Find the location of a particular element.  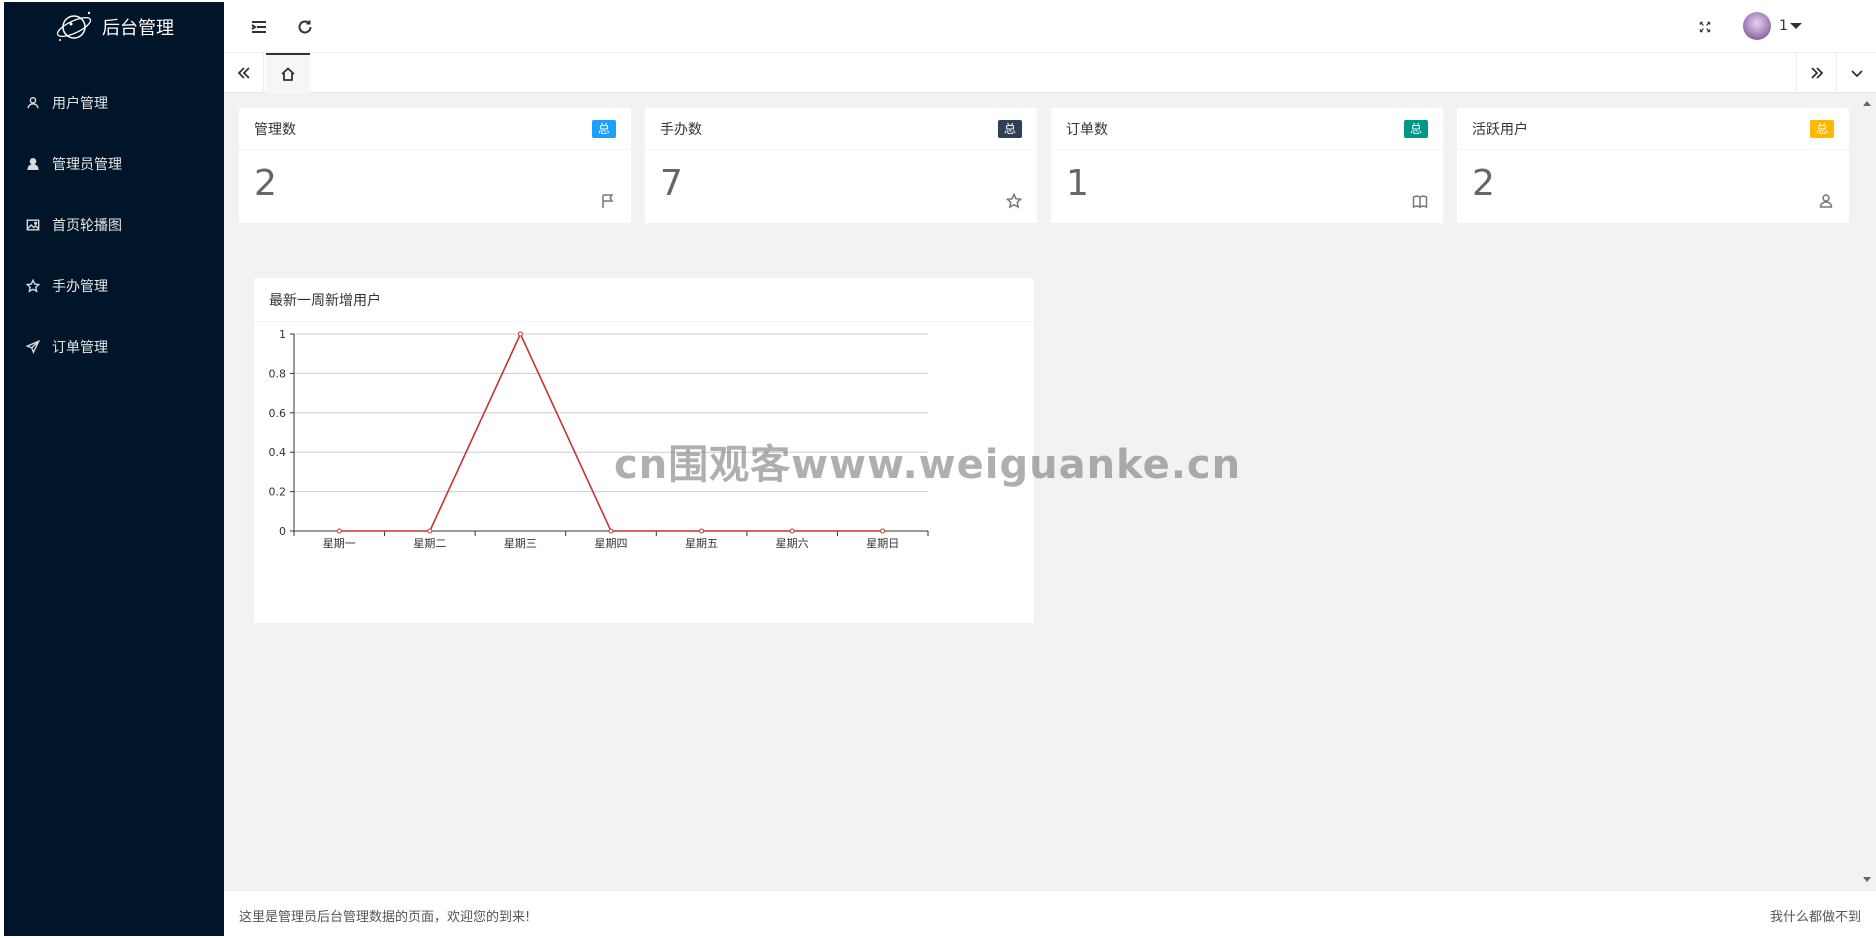

card-title: 管理数 is located at coordinates (275, 129).